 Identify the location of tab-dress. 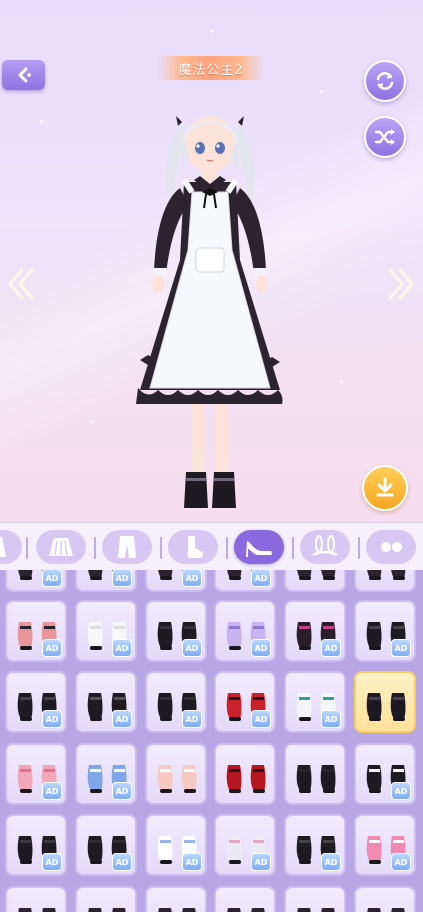
(11, 547).